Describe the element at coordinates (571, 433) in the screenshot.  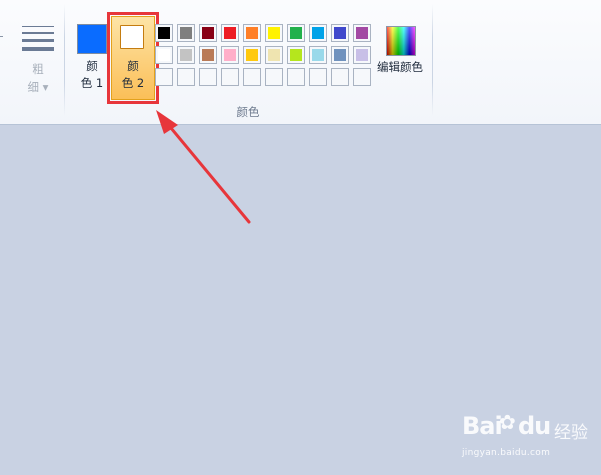
I see `watermark-jingyan: 经验` at that location.